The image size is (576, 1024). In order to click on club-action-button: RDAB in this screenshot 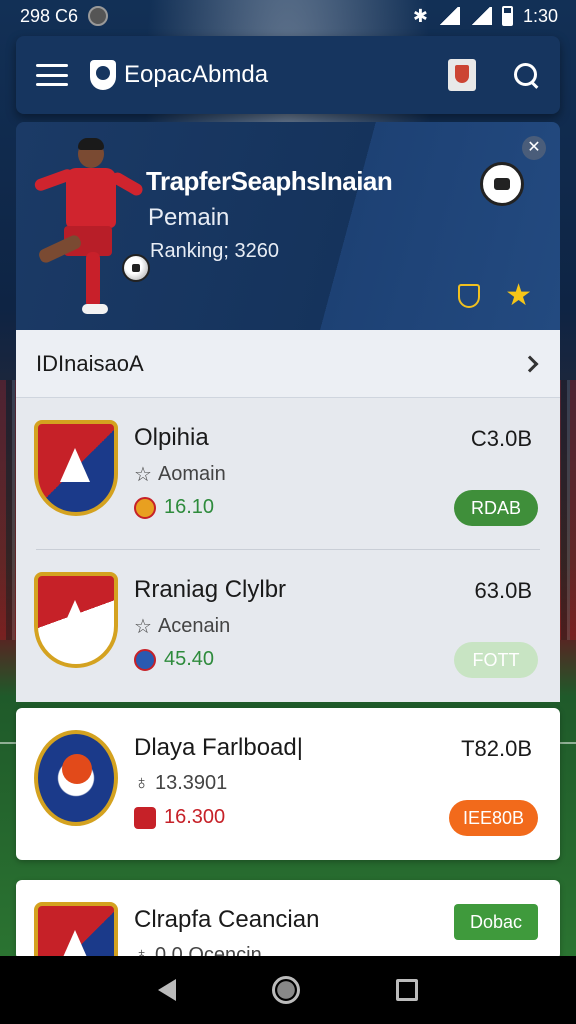, I will do `click(496, 508)`.